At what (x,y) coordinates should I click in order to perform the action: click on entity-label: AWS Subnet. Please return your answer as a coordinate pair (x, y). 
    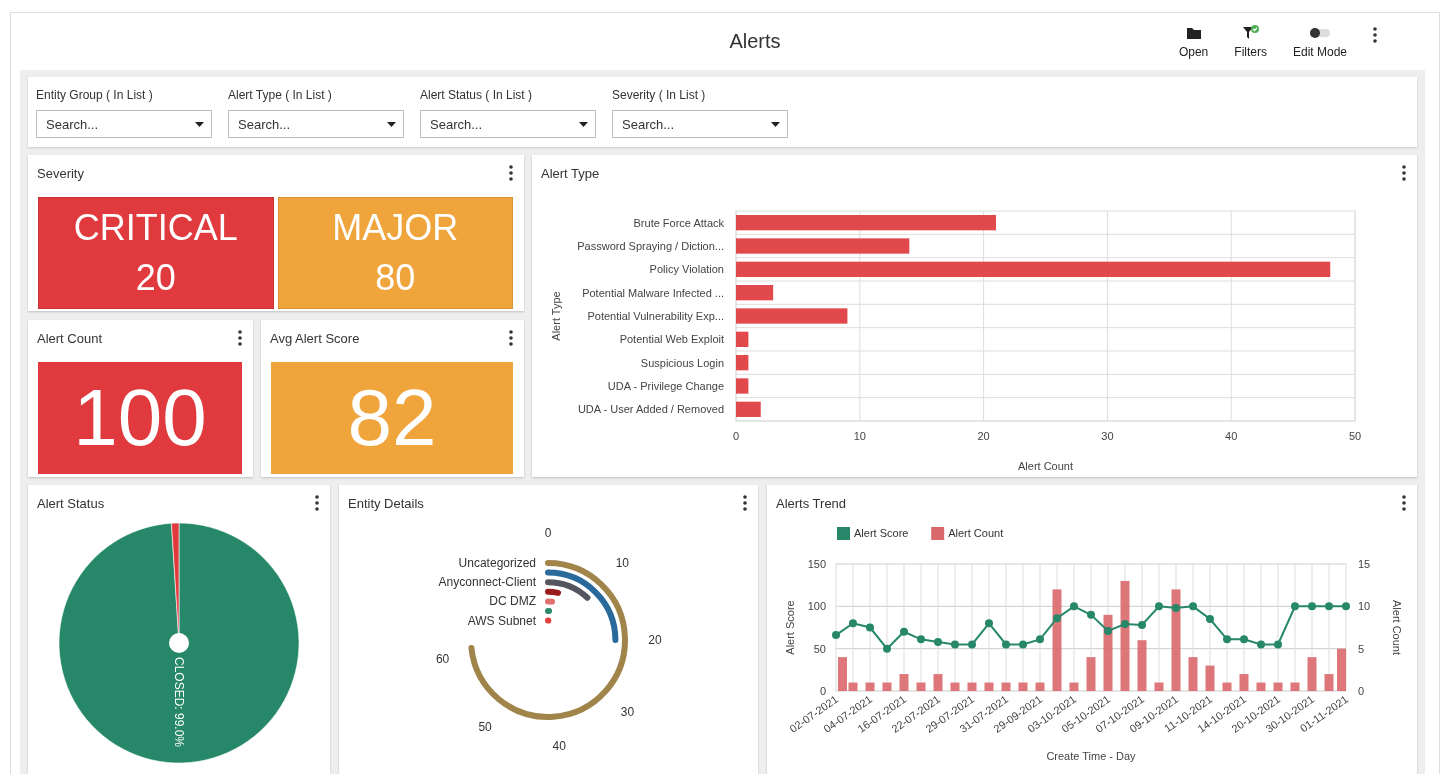
    Looking at the image, I should click on (501, 620).